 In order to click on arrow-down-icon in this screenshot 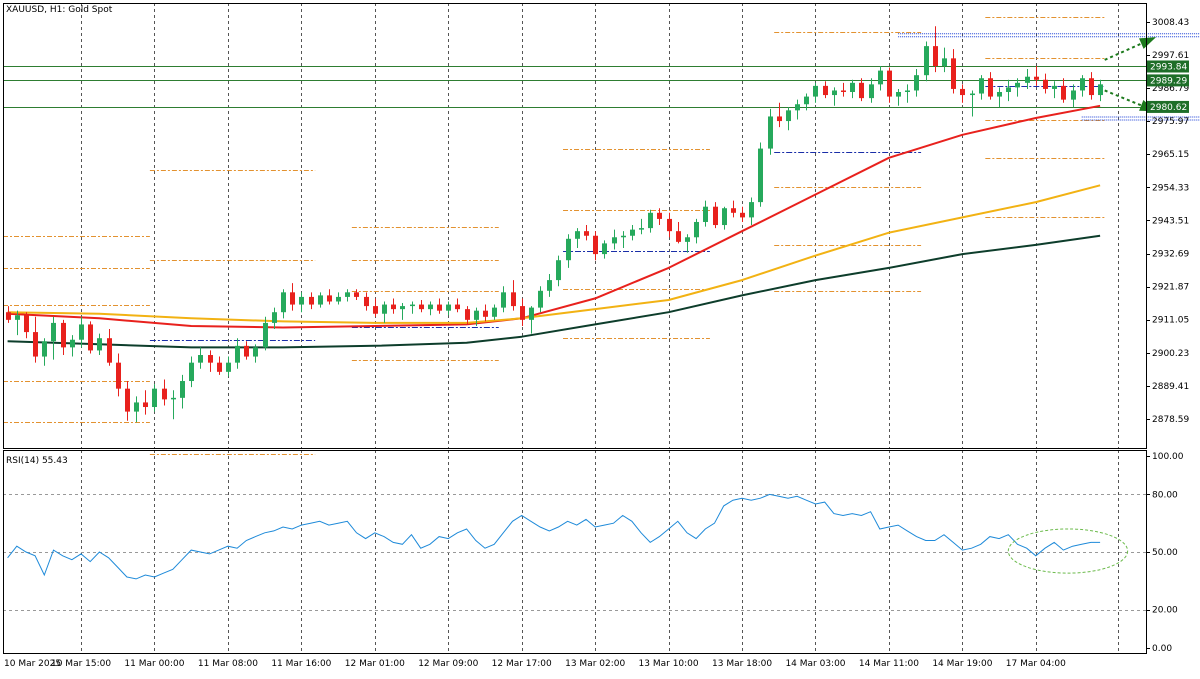, I will do `click(1125, 99)`.